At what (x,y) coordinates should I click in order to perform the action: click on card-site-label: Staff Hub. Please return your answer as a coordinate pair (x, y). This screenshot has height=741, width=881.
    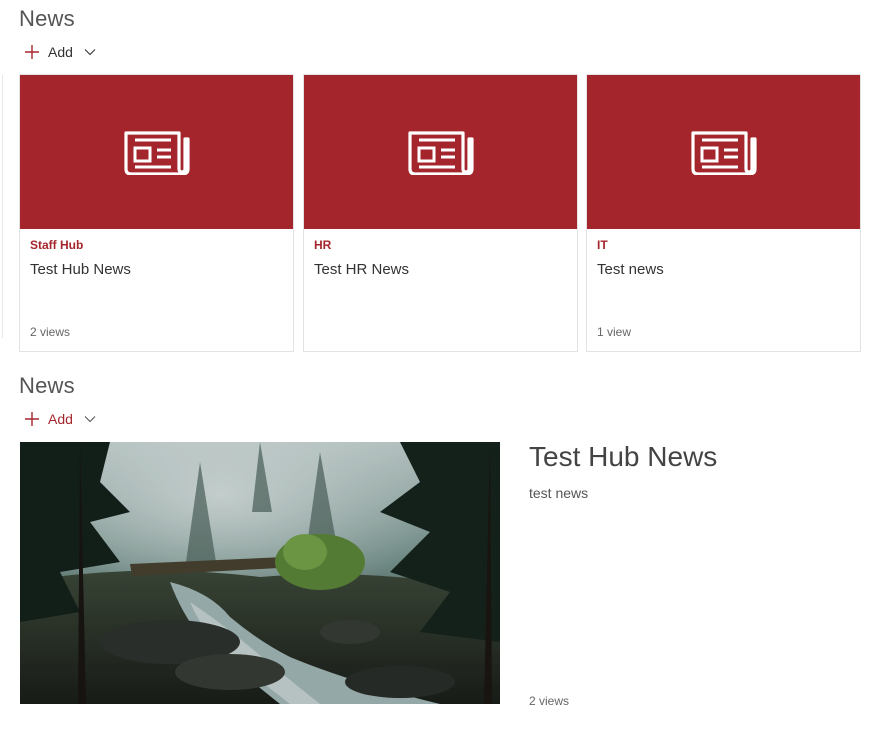
    Looking at the image, I should click on (56, 245).